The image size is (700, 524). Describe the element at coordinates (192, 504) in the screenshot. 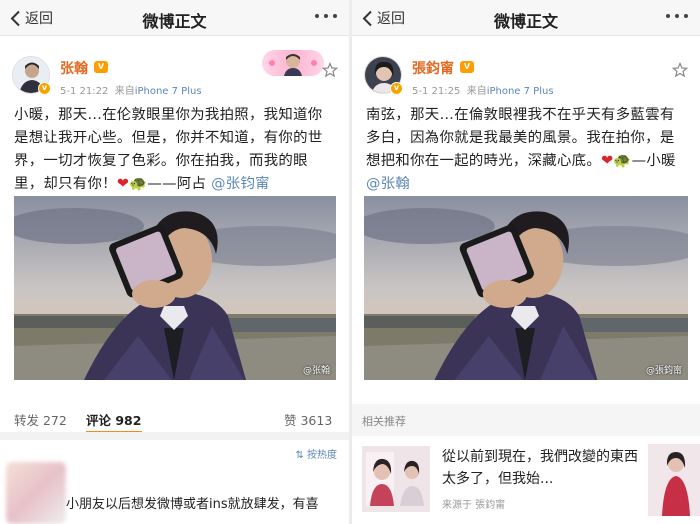

I see `comment-text: 小朋友以后想发微博或者ins就放肆发，有喜` at that location.